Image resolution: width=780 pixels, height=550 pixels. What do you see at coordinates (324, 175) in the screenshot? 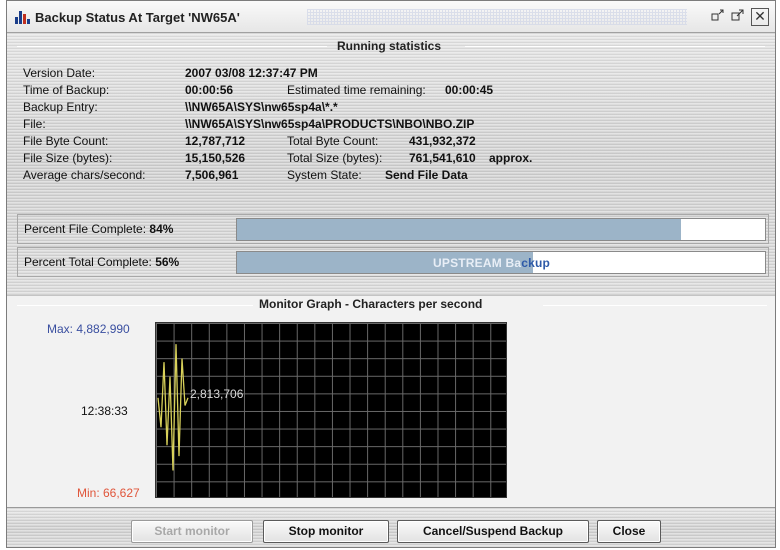
I see `system-state-label: System State:` at bounding box center [324, 175].